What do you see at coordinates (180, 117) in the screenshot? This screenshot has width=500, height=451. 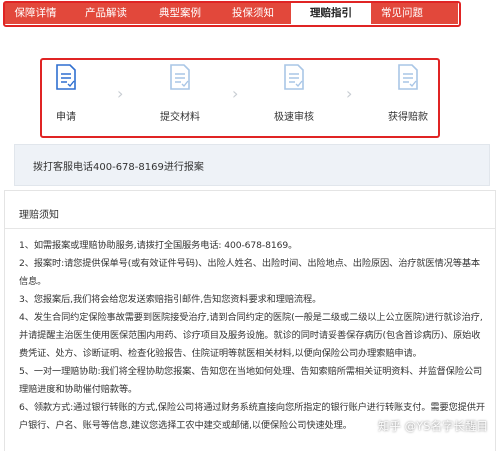 I see `step-label: 提交材料` at bounding box center [180, 117].